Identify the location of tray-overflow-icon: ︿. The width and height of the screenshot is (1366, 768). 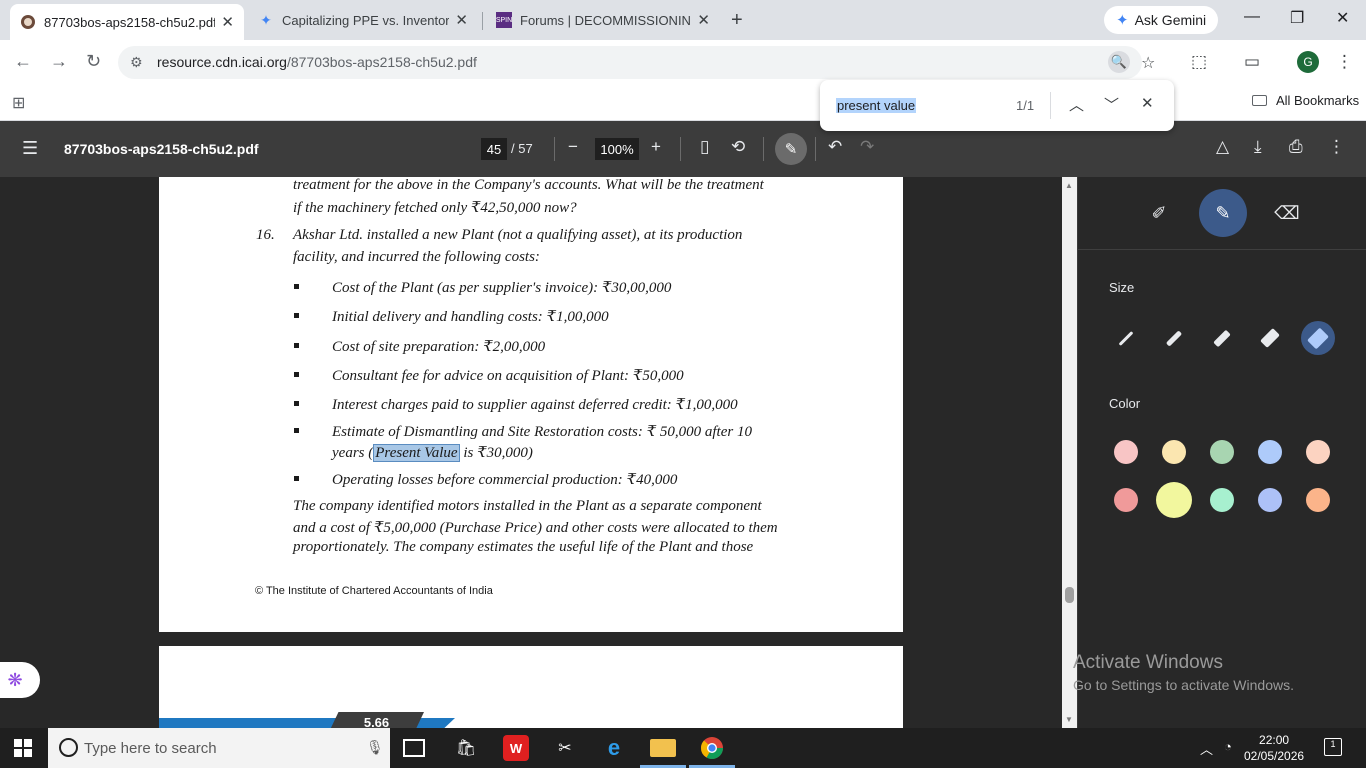
(1206, 748).